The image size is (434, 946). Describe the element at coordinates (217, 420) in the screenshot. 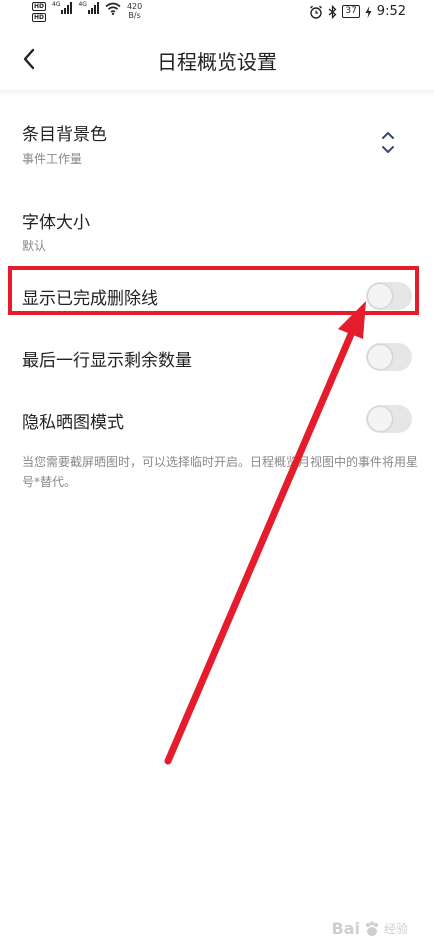

I see `setting-row-privacy-mode: 隐私晒图模式` at that location.